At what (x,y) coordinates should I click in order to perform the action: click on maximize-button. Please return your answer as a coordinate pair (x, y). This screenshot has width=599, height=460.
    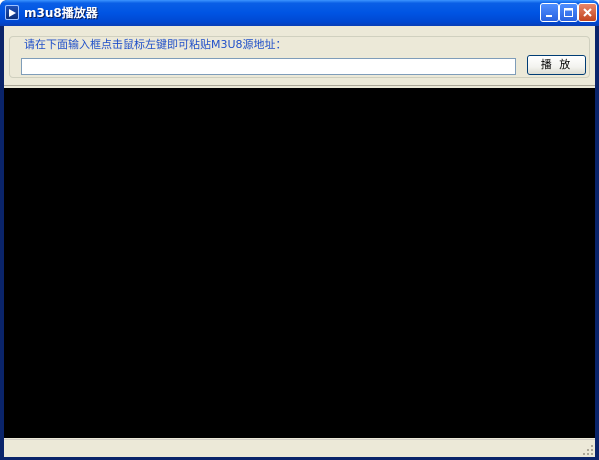
    Looking at the image, I should click on (568, 12).